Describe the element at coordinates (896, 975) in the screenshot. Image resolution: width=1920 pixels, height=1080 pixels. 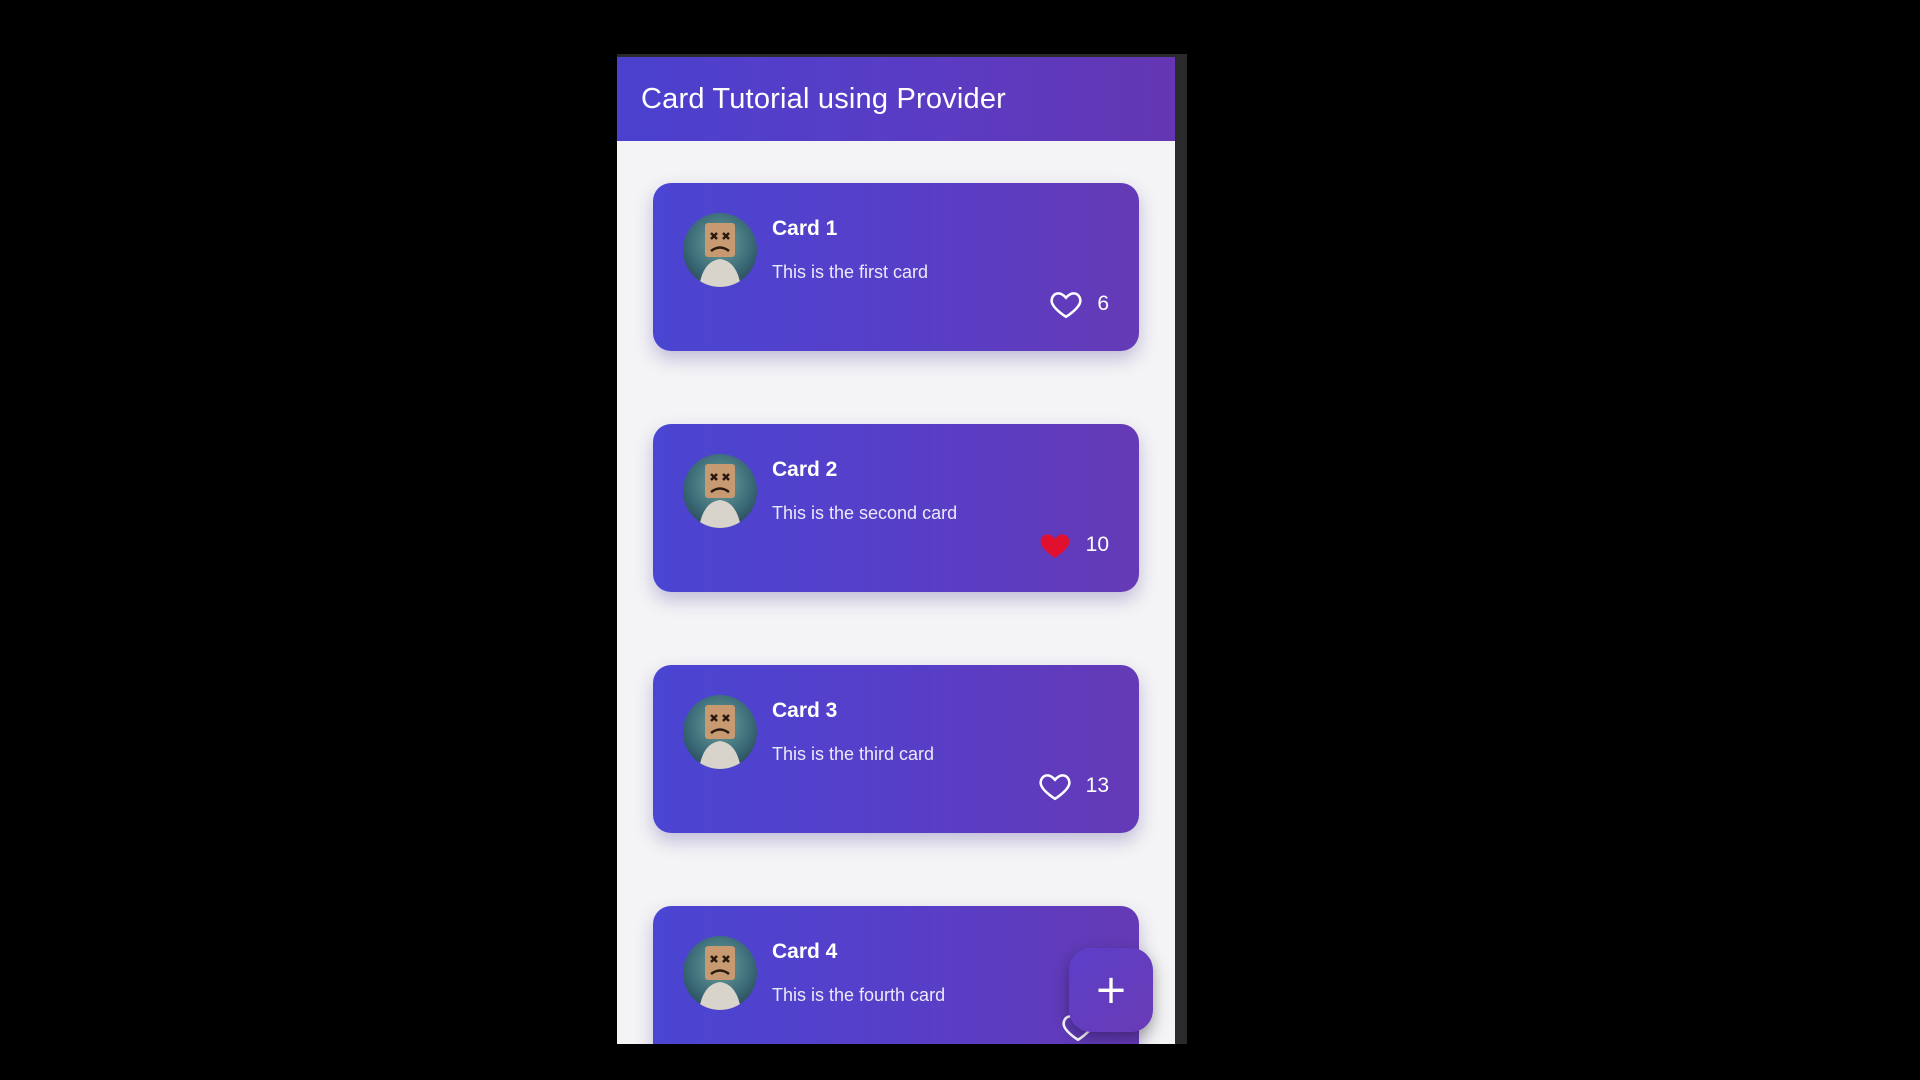
I see `card-4: Card 4 This is the fourth card` at that location.